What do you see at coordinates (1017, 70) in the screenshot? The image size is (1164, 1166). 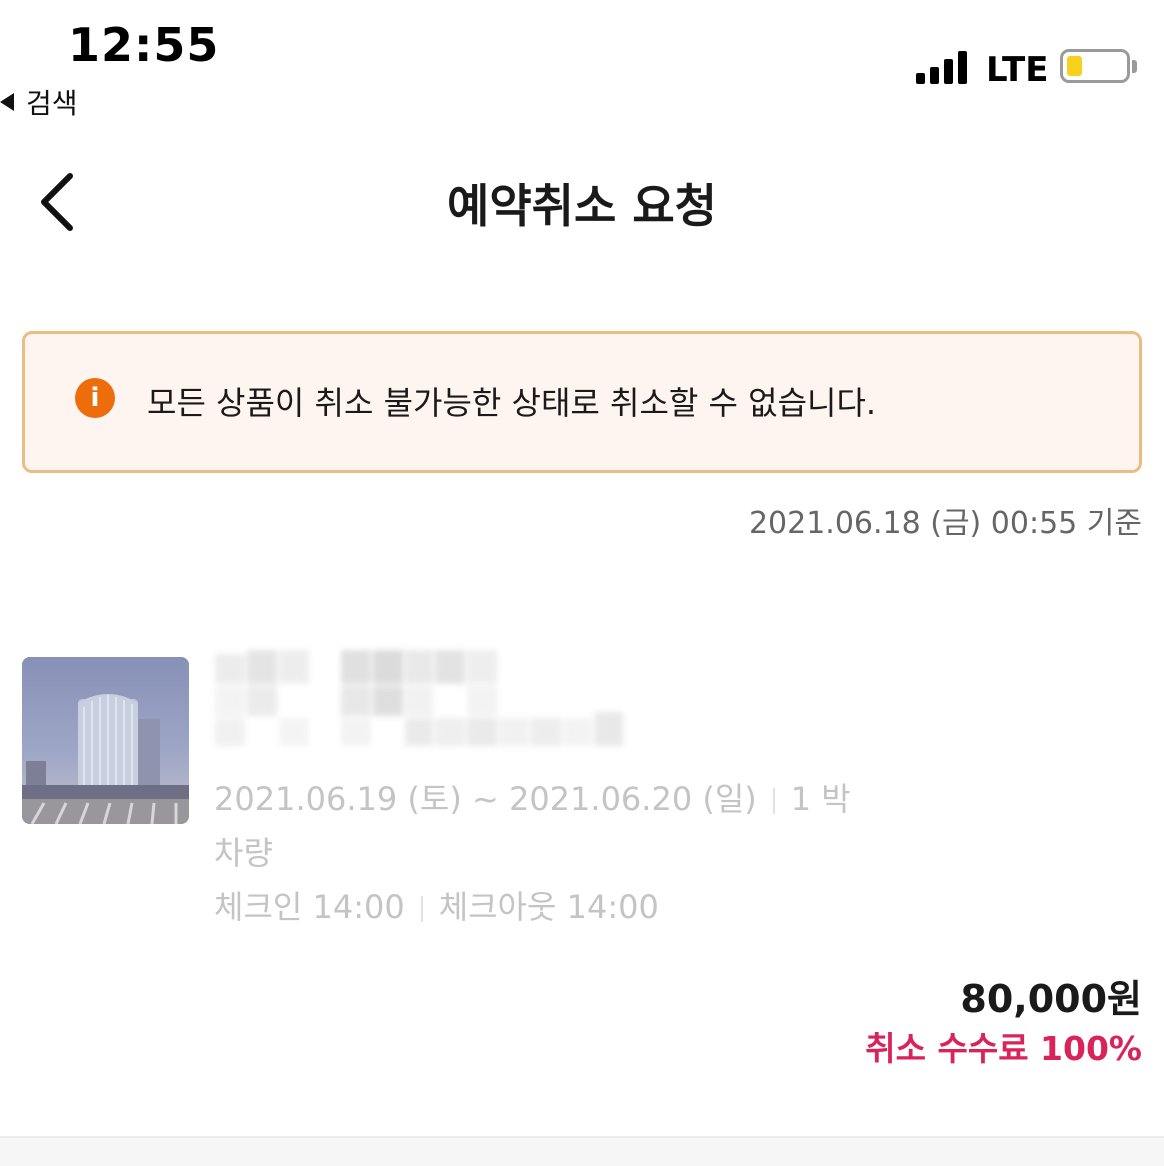 I see `network-type: LTE` at bounding box center [1017, 70].